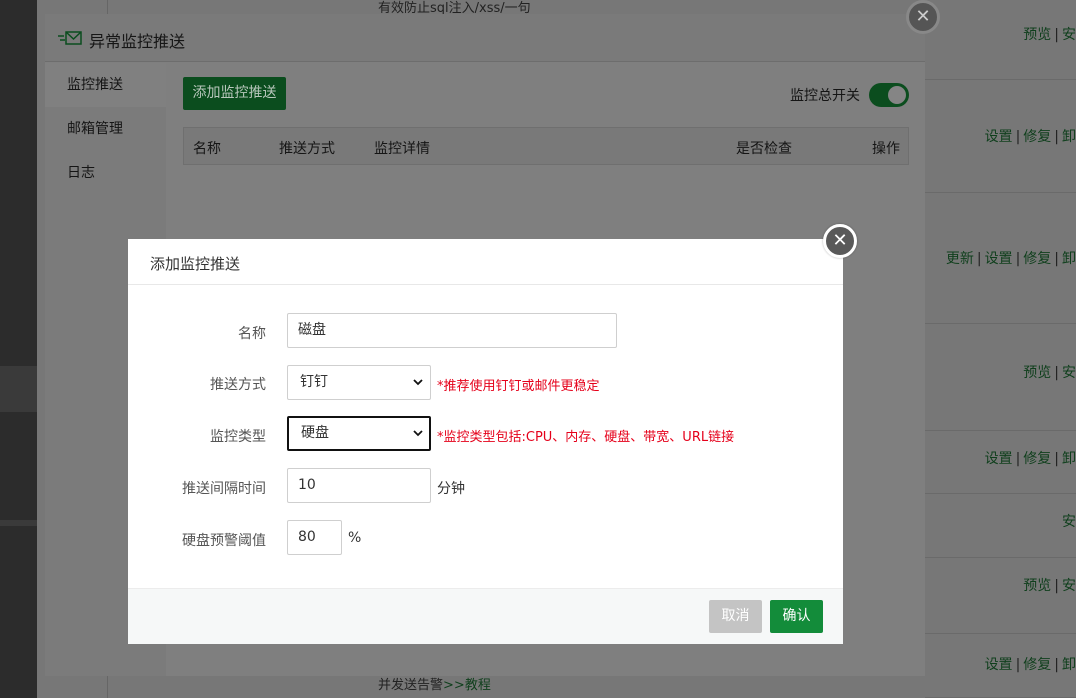  Describe the element at coordinates (359, 433) in the screenshot. I see `monitor-type-select: 硬盘` at that location.